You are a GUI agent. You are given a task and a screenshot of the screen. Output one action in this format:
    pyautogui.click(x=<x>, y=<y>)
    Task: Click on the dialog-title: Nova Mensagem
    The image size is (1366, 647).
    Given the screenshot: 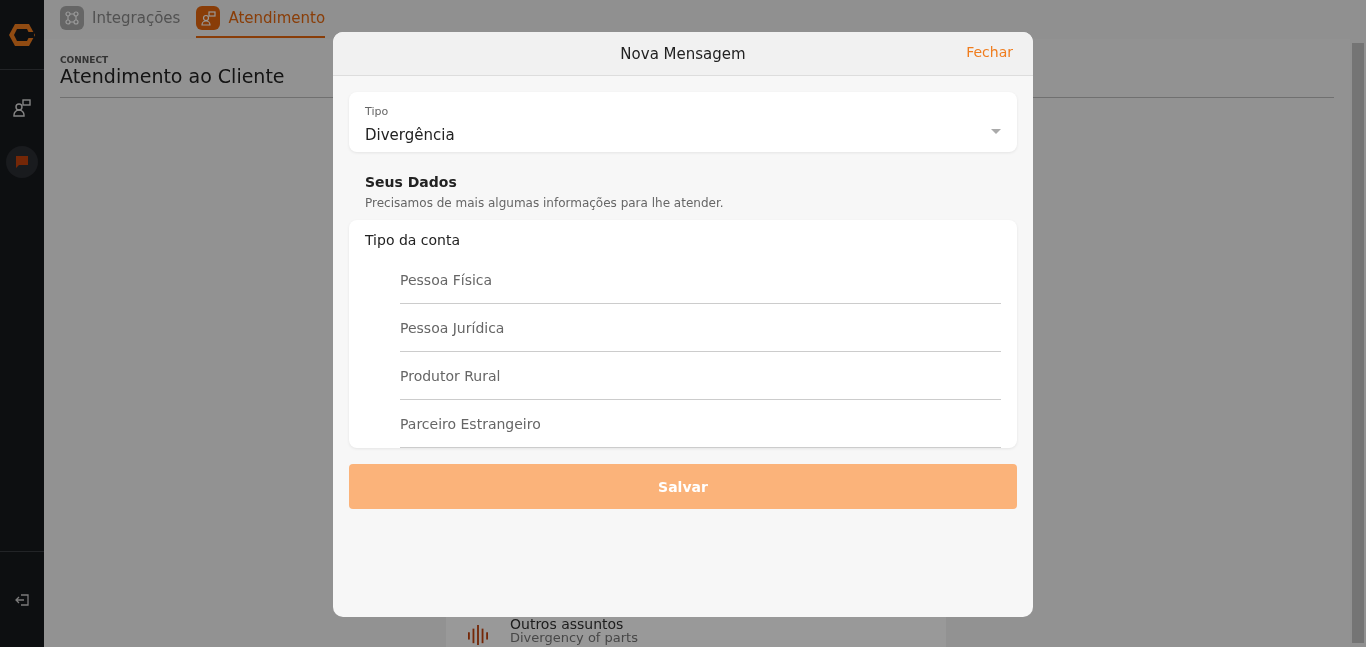 What is the action you would take?
    pyautogui.click(x=683, y=53)
    